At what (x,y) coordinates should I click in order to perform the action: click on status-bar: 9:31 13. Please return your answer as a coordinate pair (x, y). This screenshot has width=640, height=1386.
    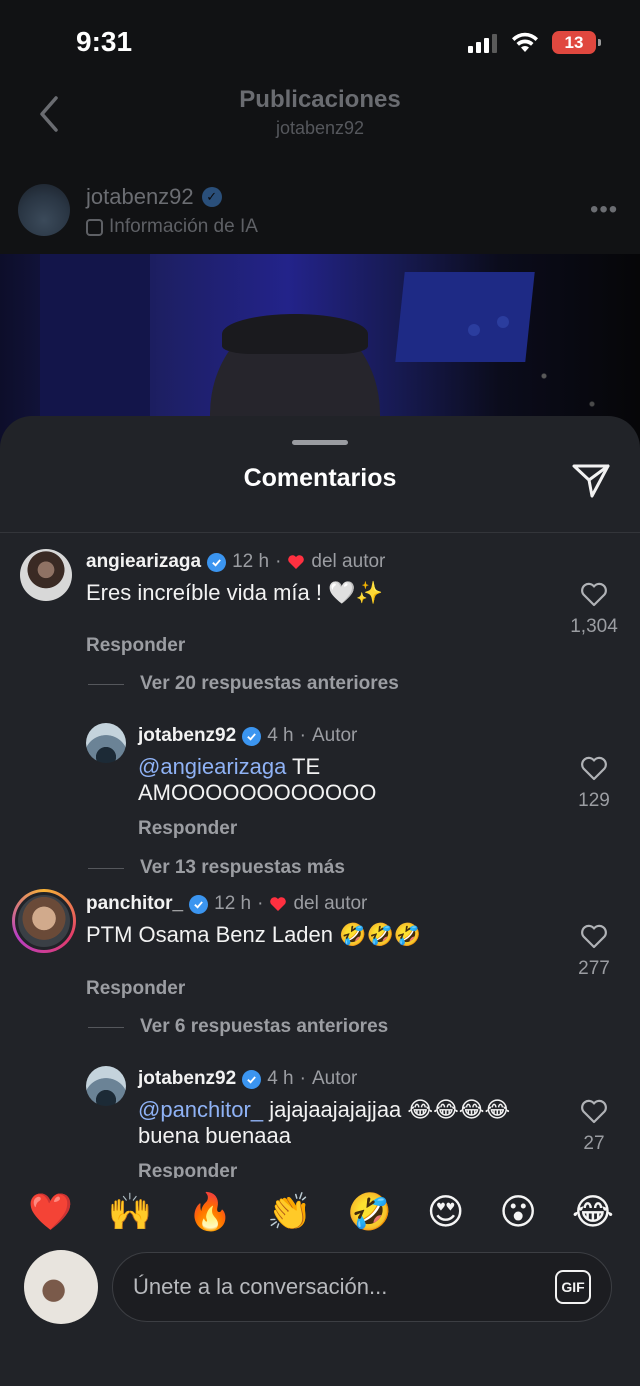
    Looking at the image, I should click on (320, 43).